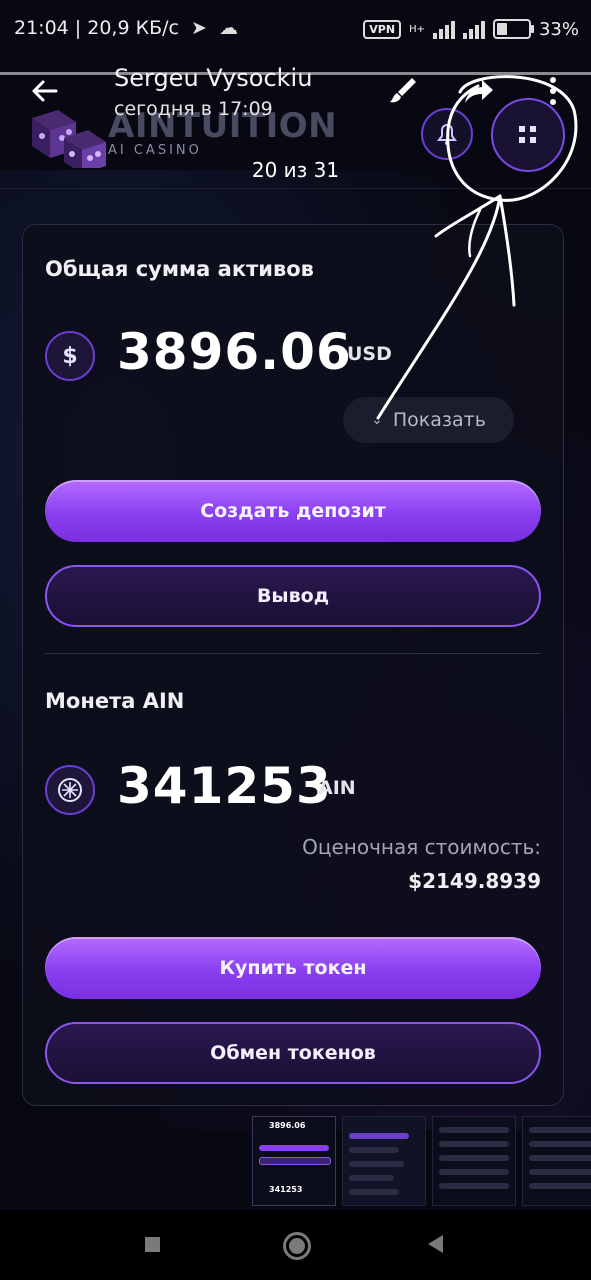  Describe the element at coordinates (199, 28) in the screenshot. I see `telegram-icon: ➤` at that location.